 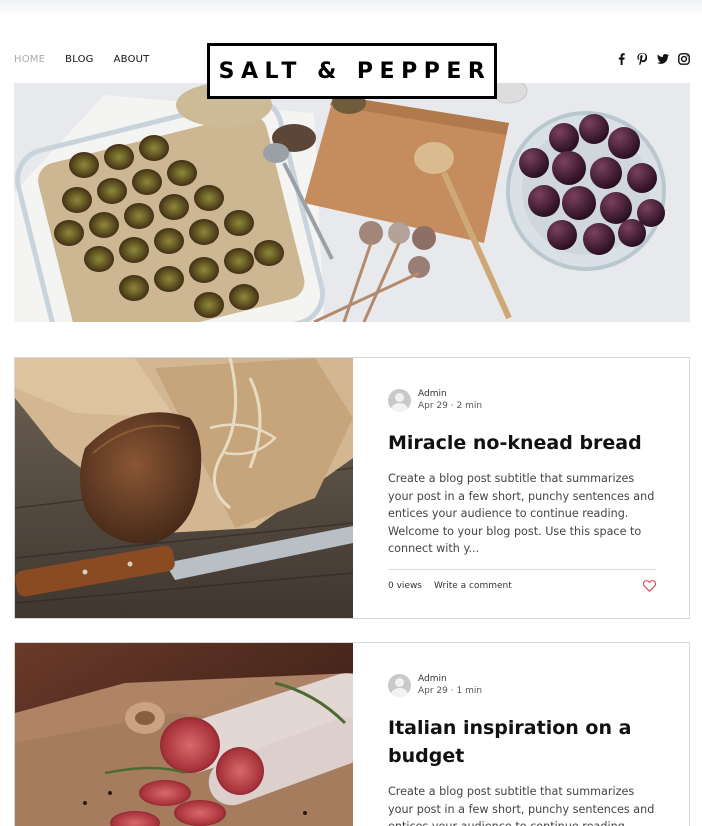 I want to click on post-1-meta: Admin Apr 29 · 2 min, so click(x=522, y=400).